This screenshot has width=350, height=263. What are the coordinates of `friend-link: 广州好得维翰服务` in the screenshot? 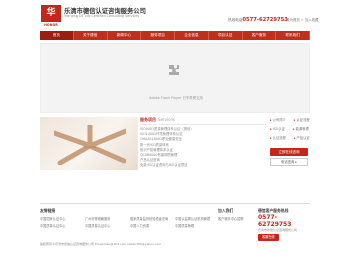 It's located at (107, 218).